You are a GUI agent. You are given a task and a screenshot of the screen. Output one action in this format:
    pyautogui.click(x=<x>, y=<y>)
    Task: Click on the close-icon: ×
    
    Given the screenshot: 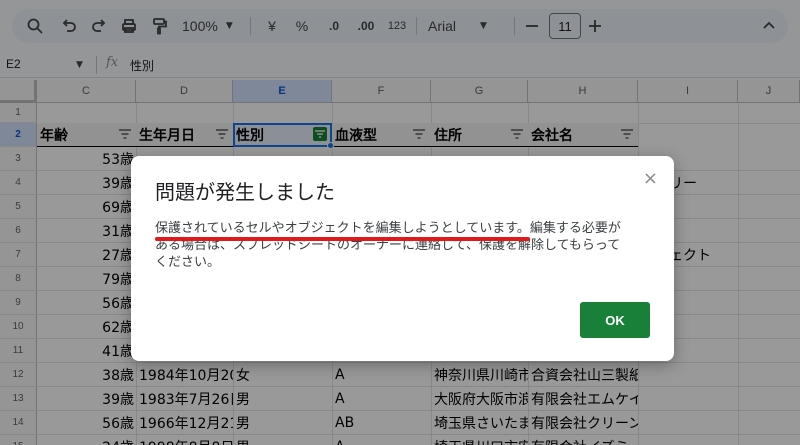 What is the action you would take?
    pyautogui.click(x=650, y=178)
    